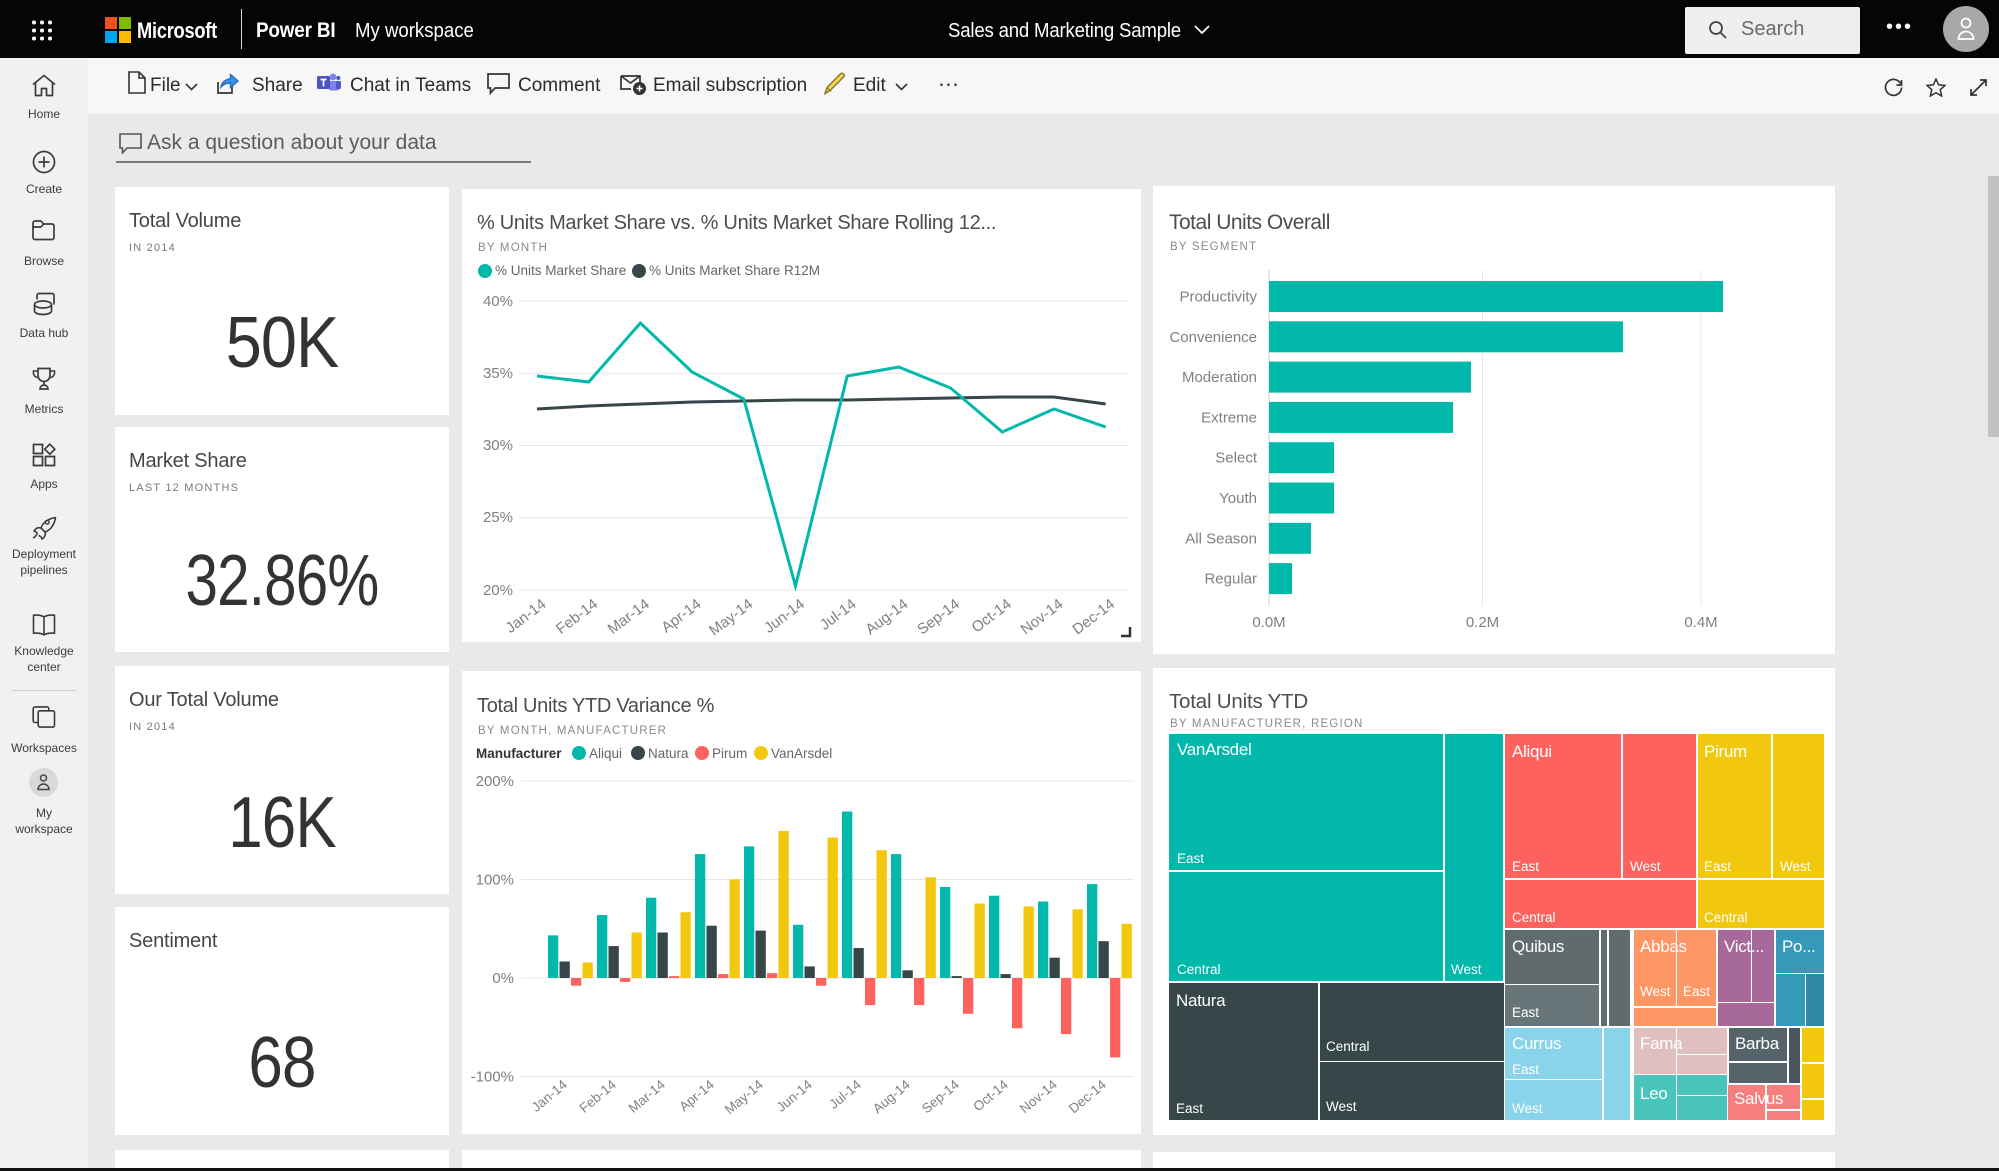  I want to click on svg-text: BY MONTH, so click(513, 248).